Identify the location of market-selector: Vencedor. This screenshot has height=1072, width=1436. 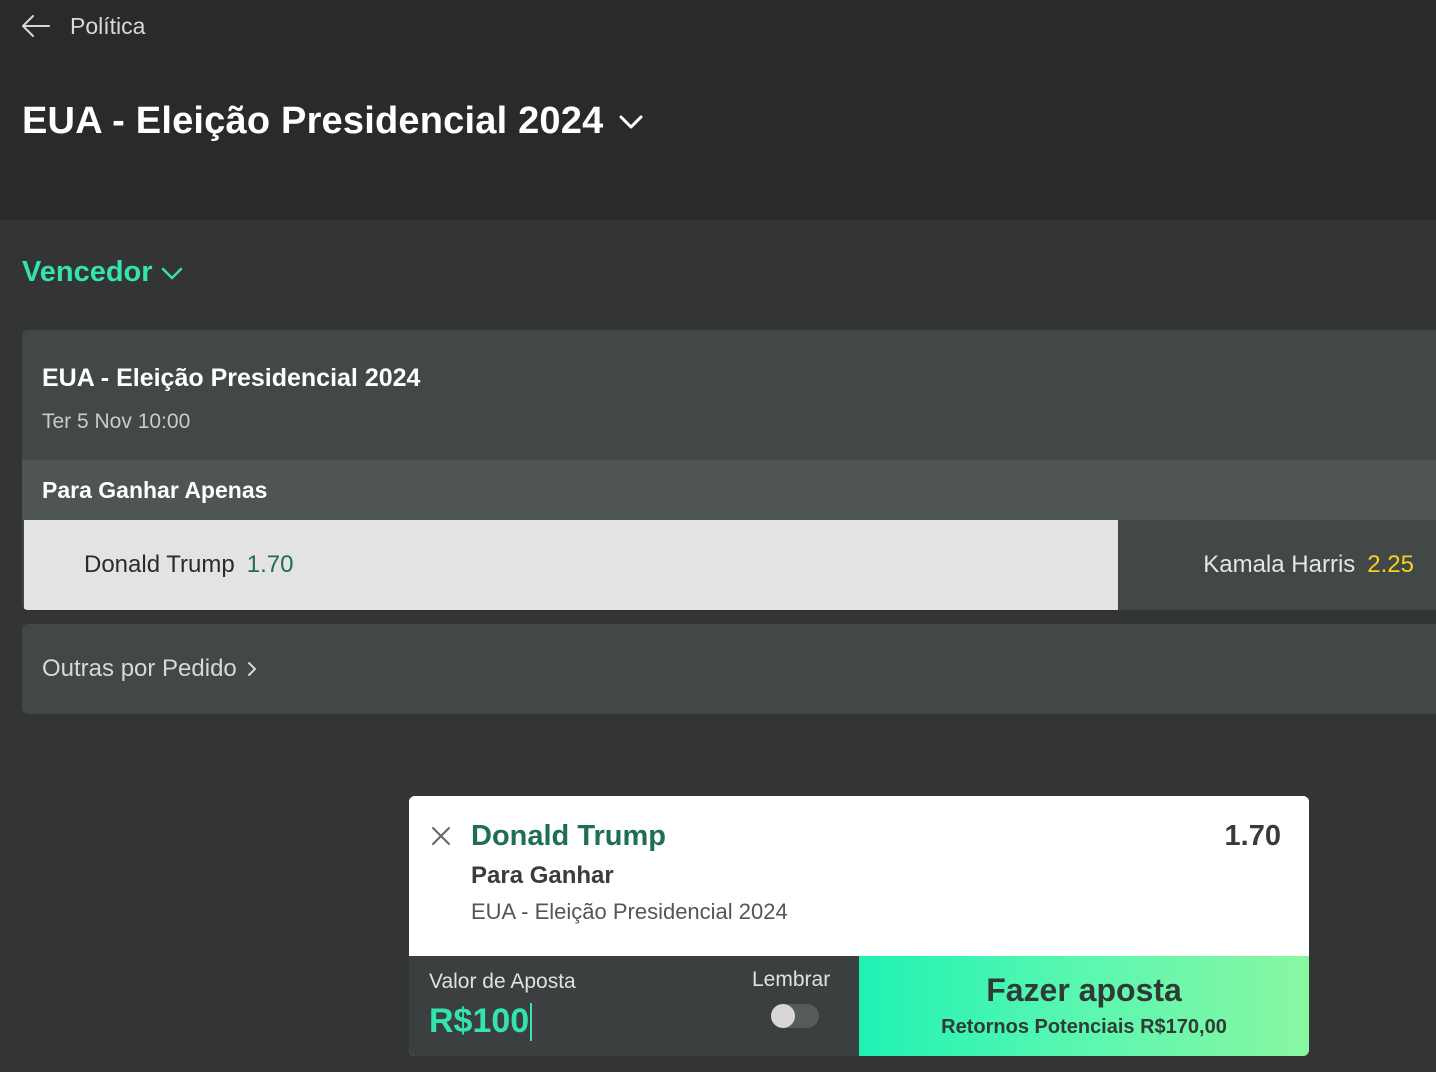
(103, 272).